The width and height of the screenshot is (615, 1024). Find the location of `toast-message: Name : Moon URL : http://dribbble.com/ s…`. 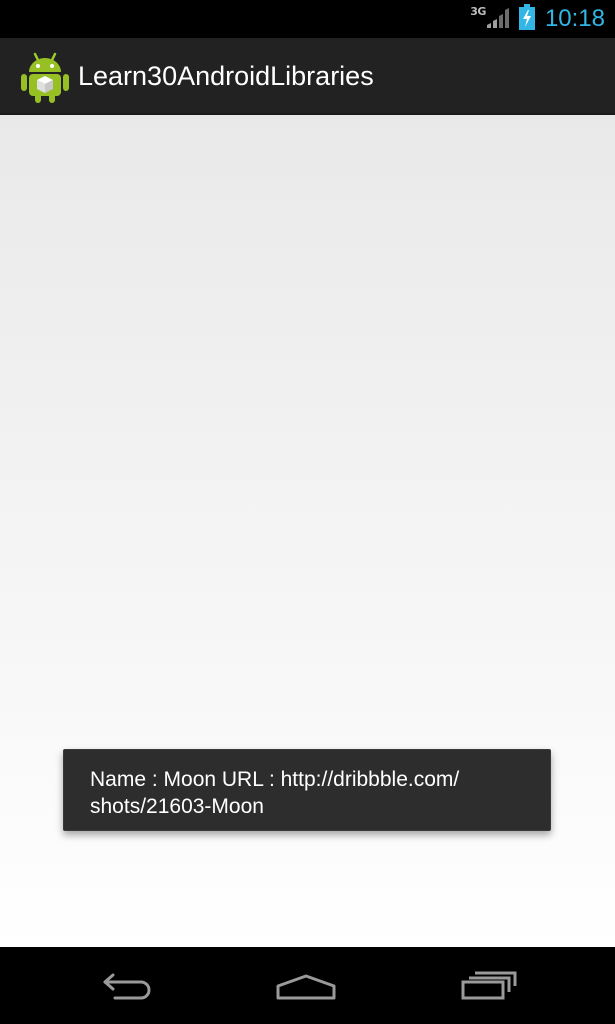

toast-message: Name : Moon URL : http://dribbble.com/ s… is located at coordinates (307, 790).